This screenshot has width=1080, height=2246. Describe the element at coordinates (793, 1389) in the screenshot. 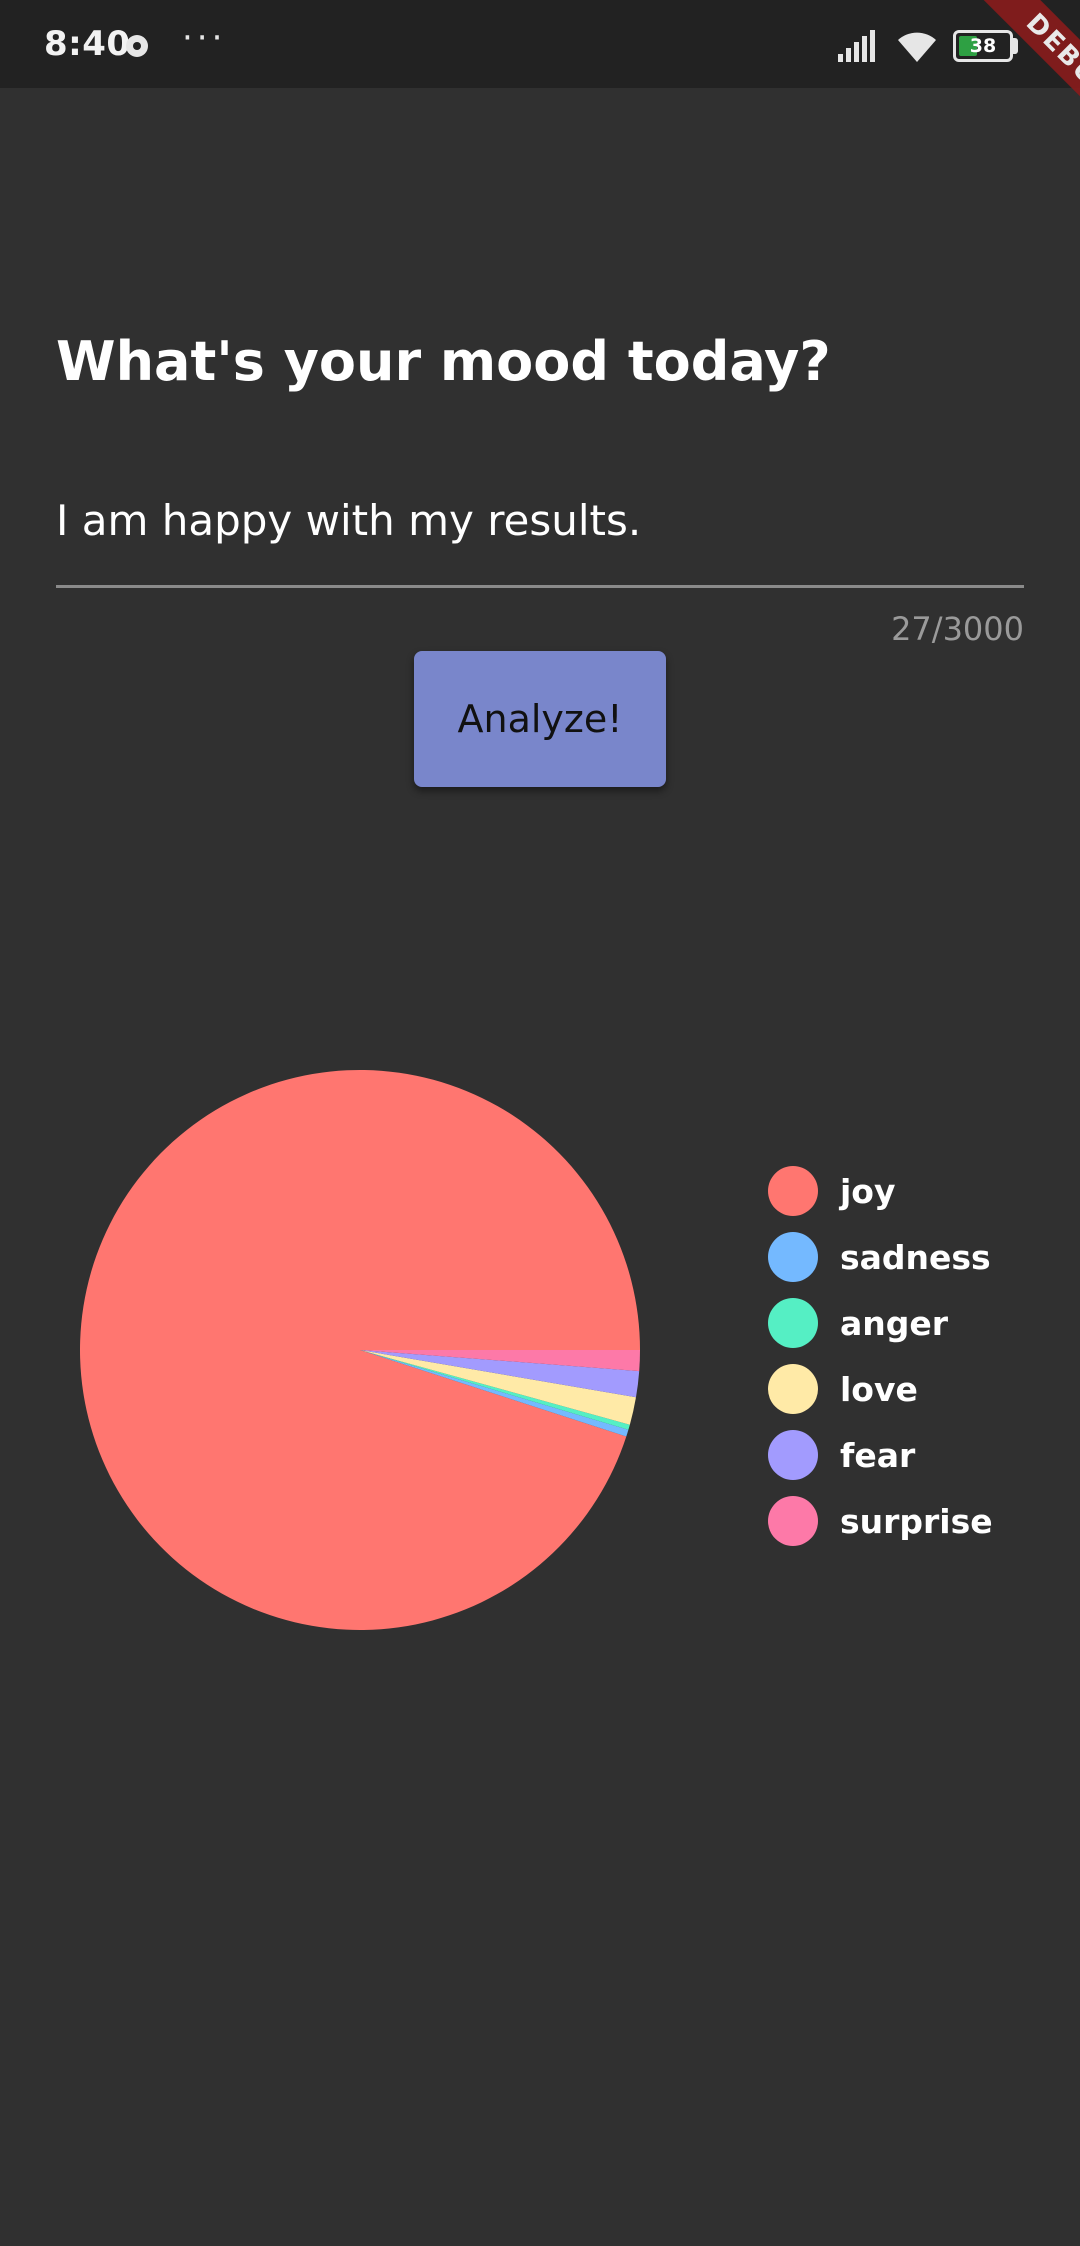

I see `legend-swatch-love` at that location.